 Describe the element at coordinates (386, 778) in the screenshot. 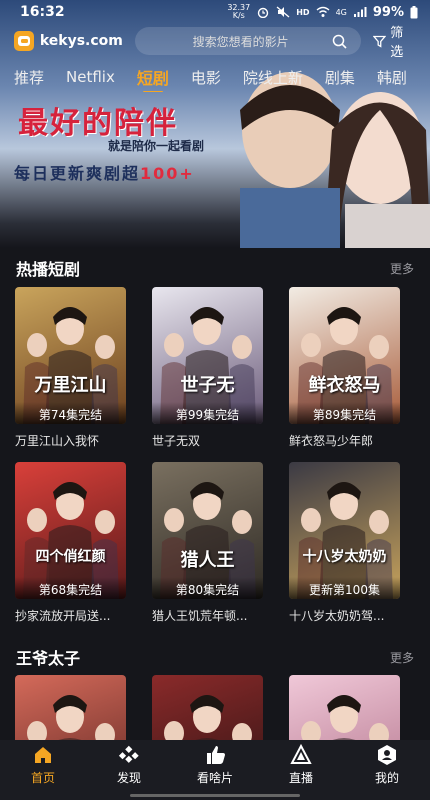

I see `nav-label: 我的` at that location.